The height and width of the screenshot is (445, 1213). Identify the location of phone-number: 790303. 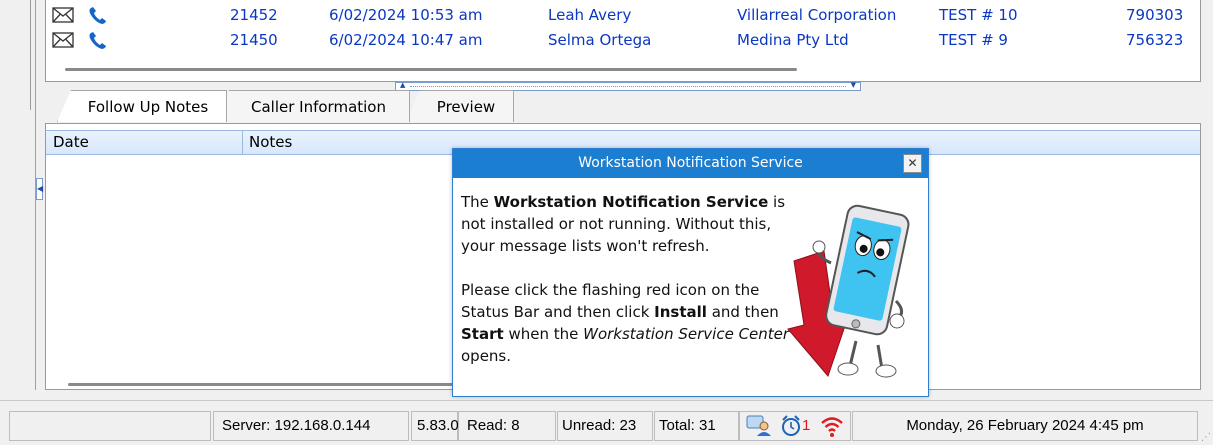
(1155, 15).